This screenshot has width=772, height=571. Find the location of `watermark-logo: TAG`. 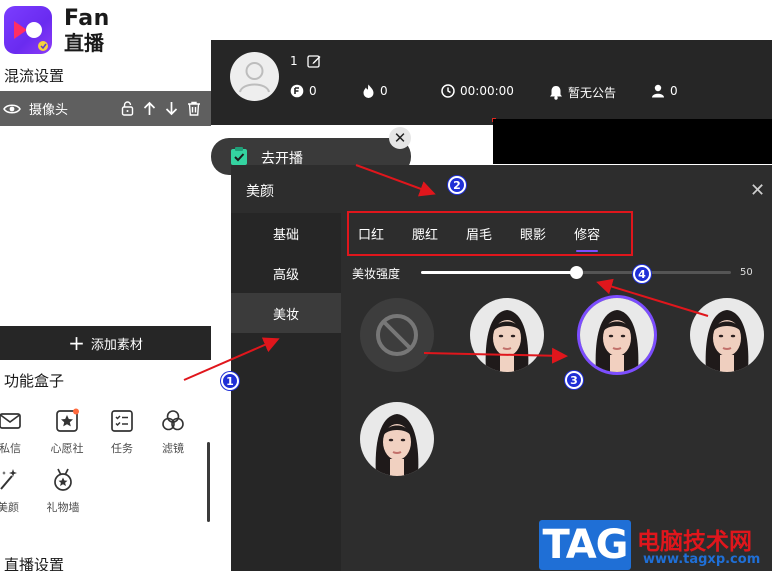

watermark-logo: TAG is located at coordinates (585, 545).